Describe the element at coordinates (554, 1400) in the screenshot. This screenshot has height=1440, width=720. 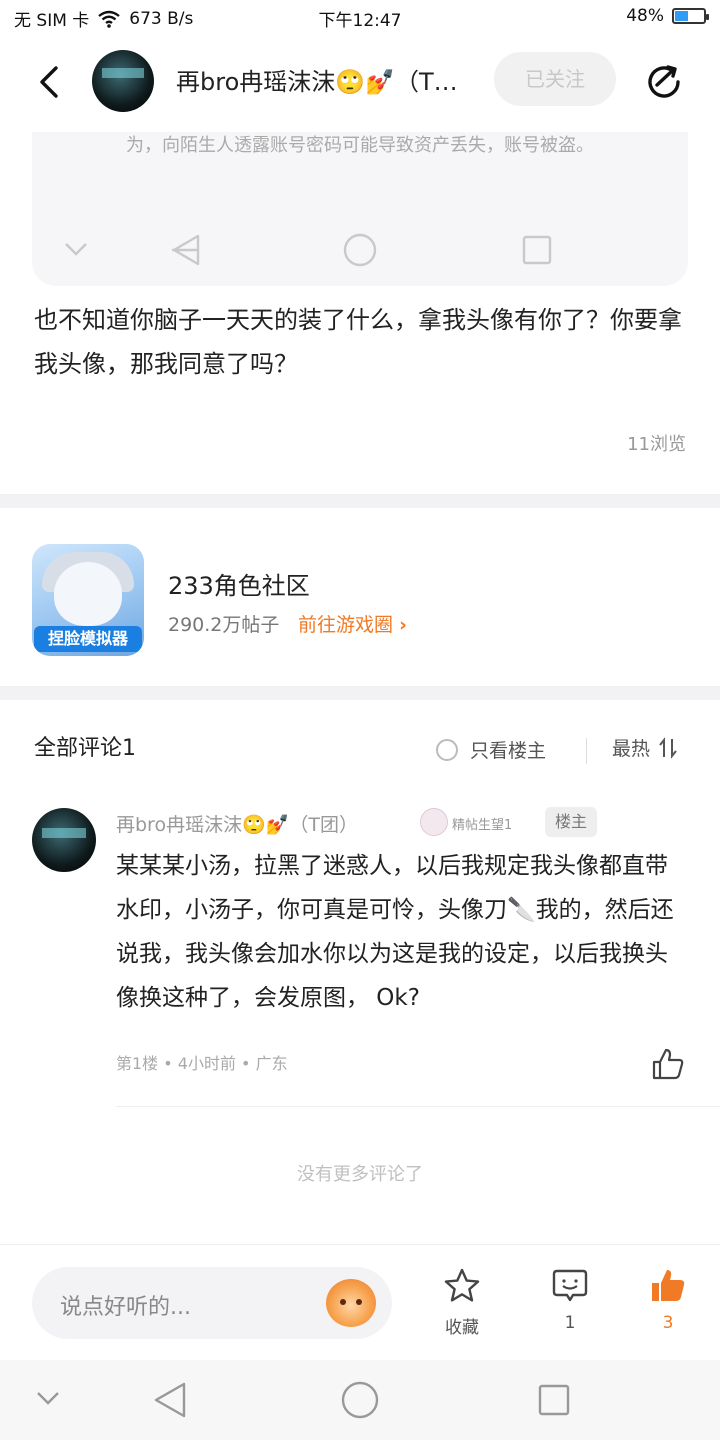
I see `nav-recents-icon` at that location.